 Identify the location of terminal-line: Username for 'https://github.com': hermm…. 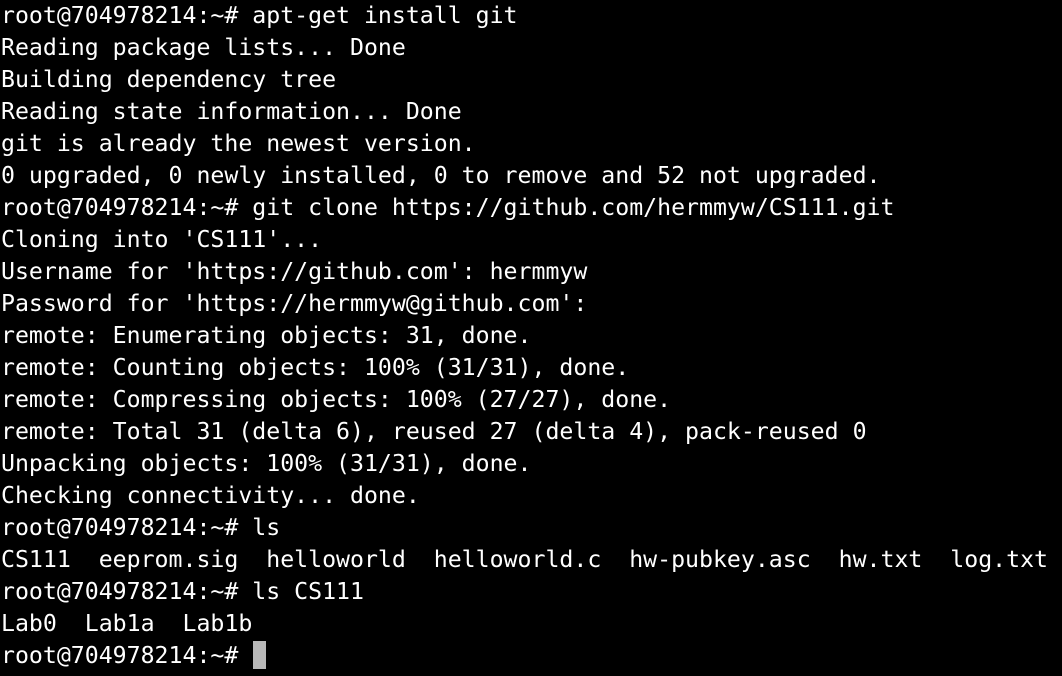
(294, 271).